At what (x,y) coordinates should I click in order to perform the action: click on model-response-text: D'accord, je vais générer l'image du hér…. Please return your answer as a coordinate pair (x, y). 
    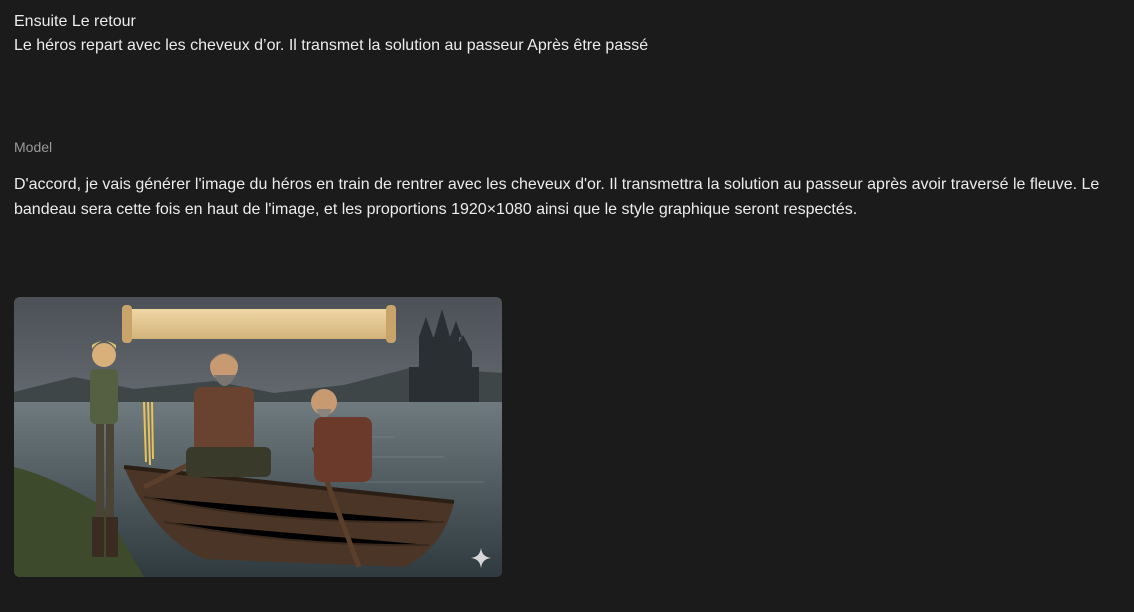
    Looking at the image, I should click on (557, 197).